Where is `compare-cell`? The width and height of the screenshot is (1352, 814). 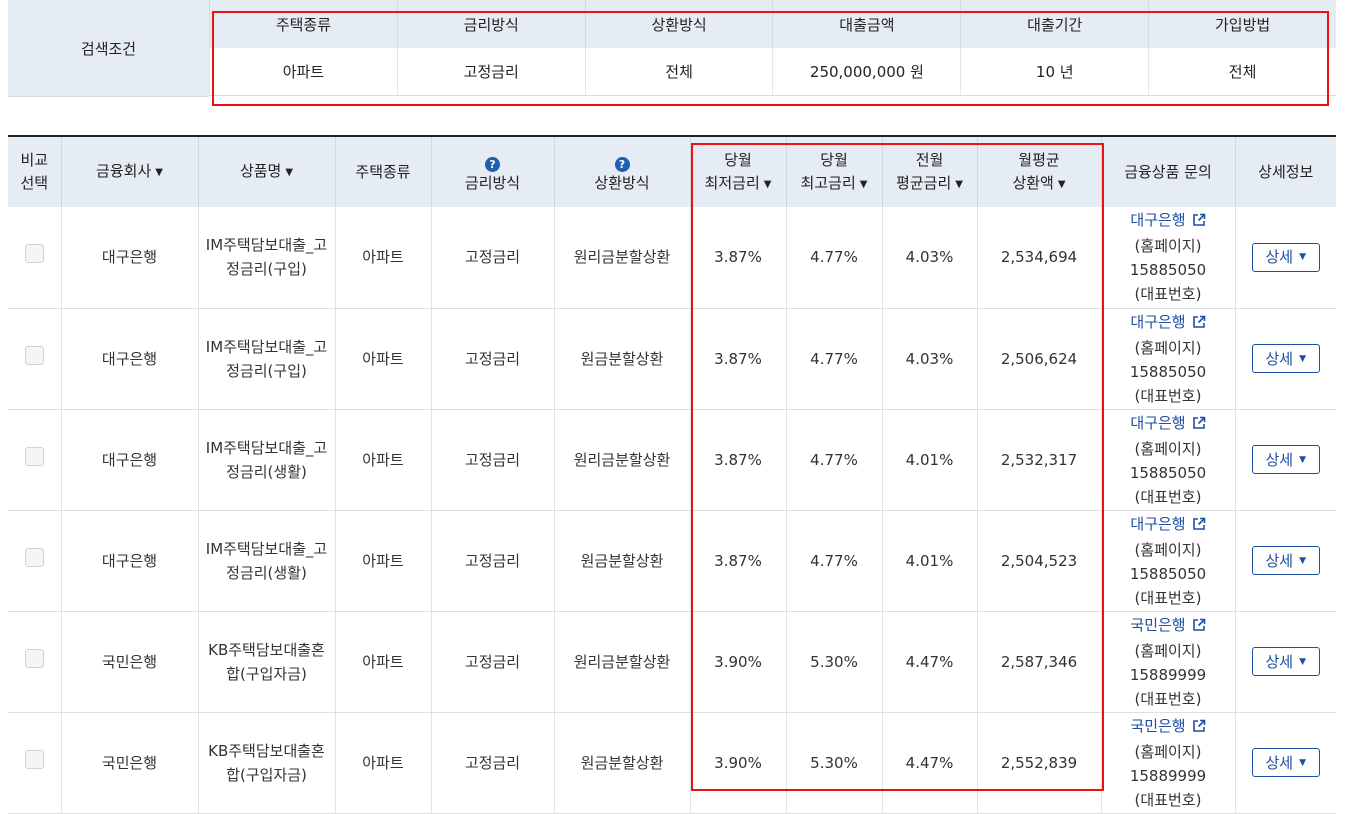
compare-cell is located at coordinates (34, 460).